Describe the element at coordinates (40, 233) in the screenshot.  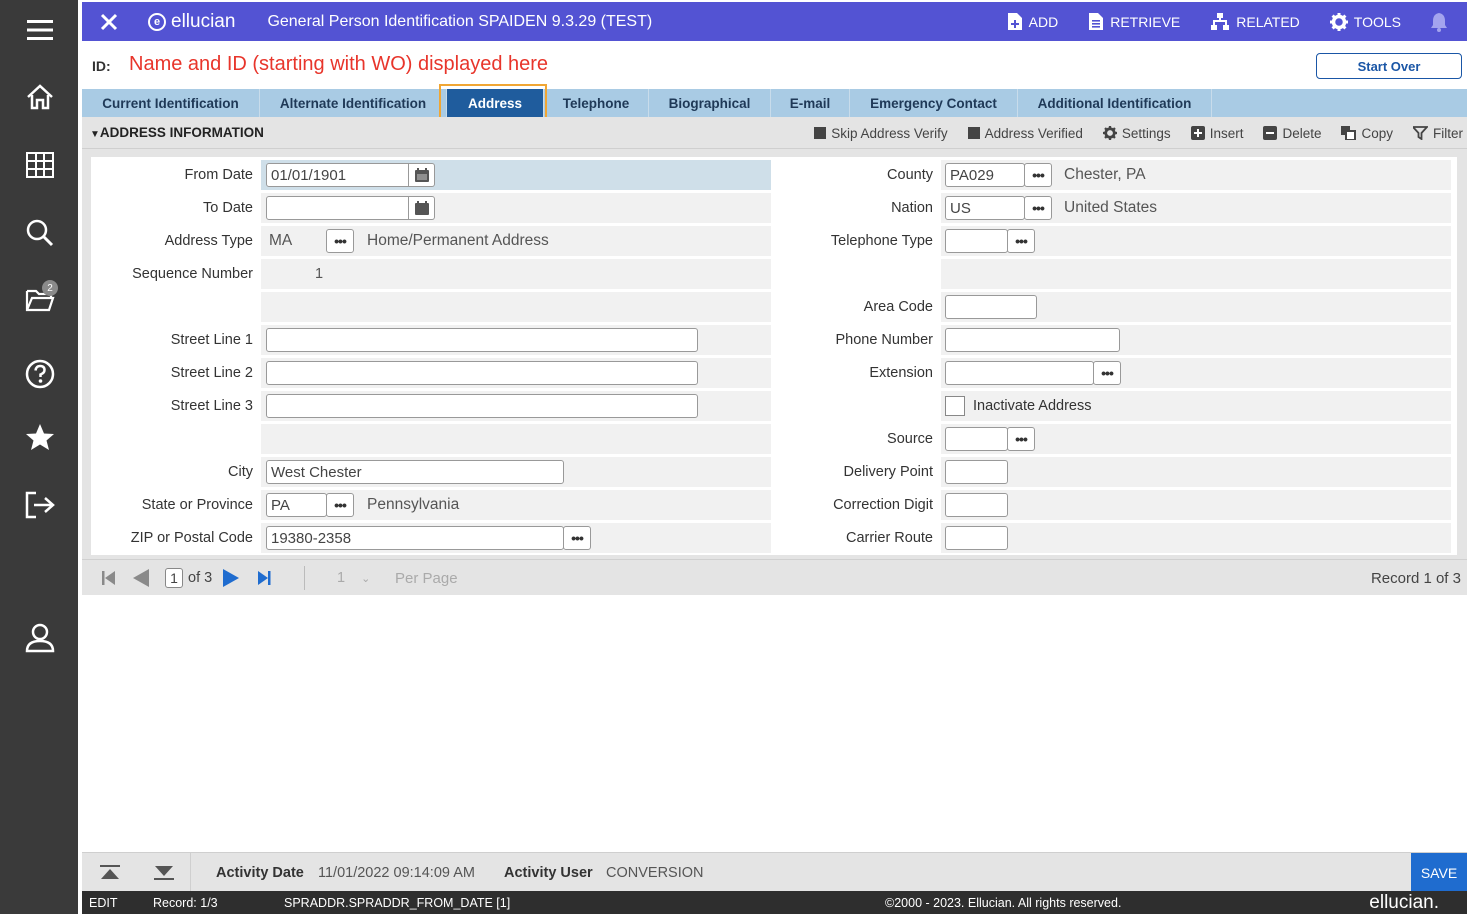
I see `search-icon` at that location.